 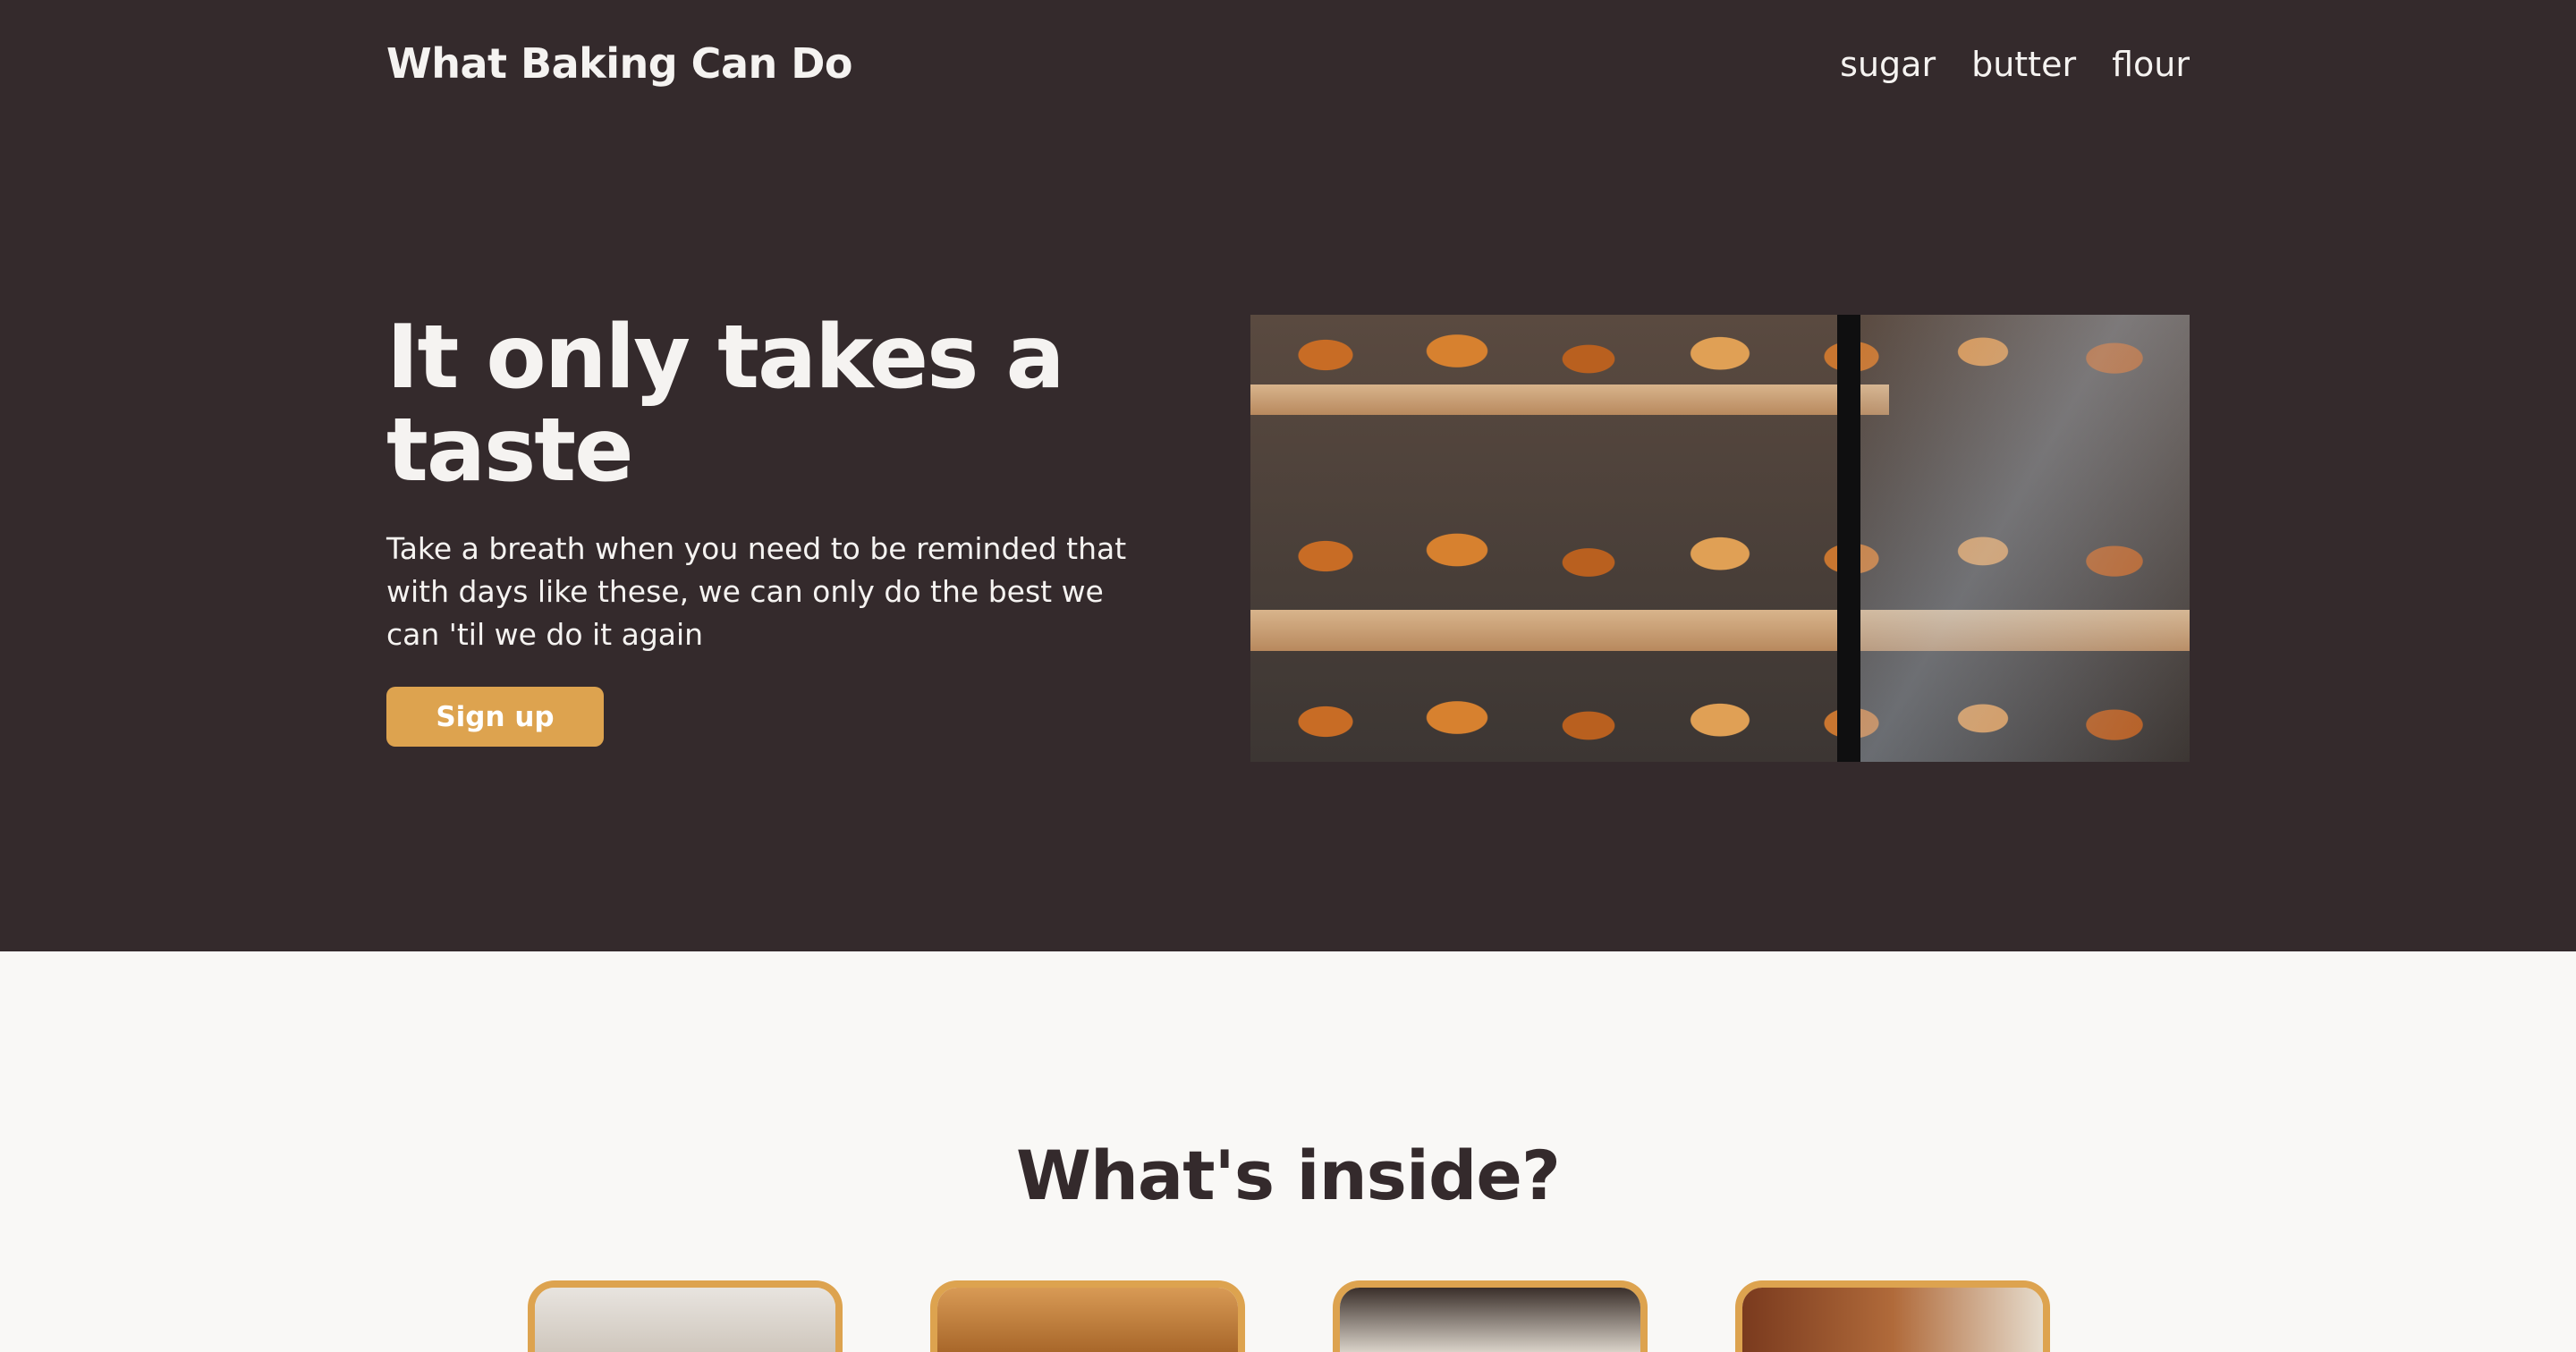 I want to click on hero-title: It only takes a taste, so click(x=725, y=404).